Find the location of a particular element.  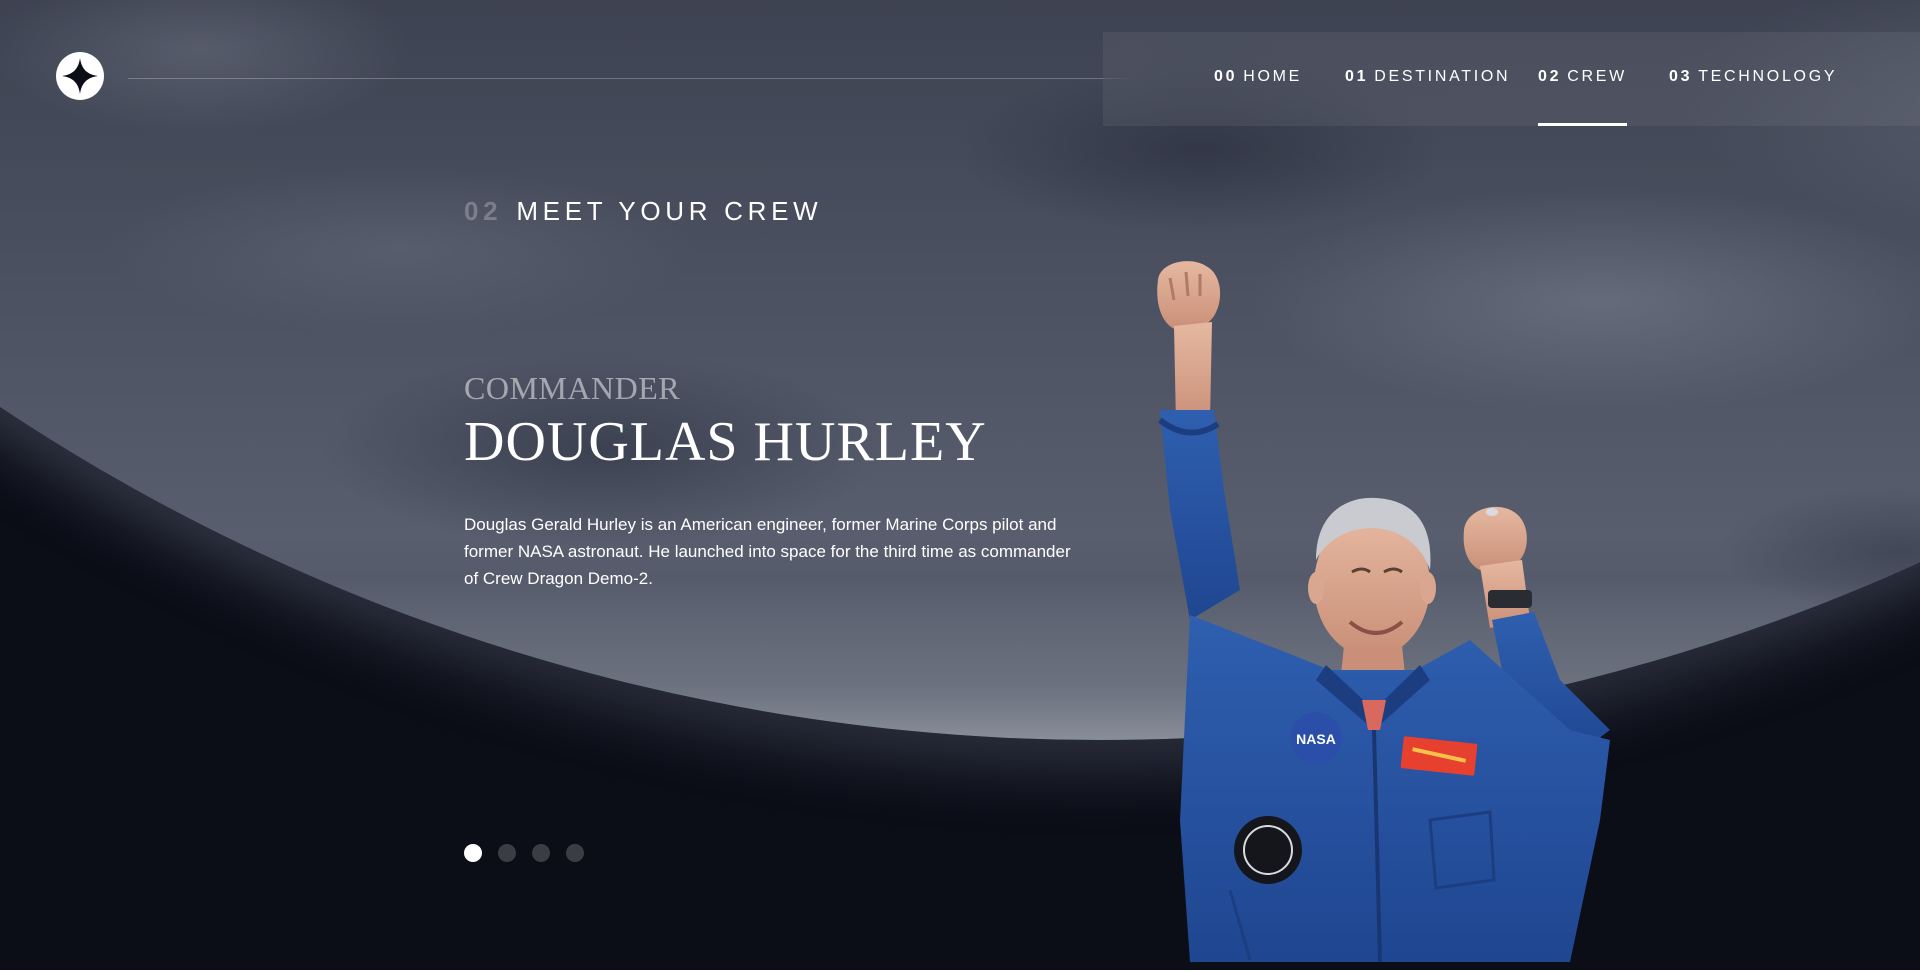

nav-item-crew: 02 CREW is located at coordinates (1582, 79).